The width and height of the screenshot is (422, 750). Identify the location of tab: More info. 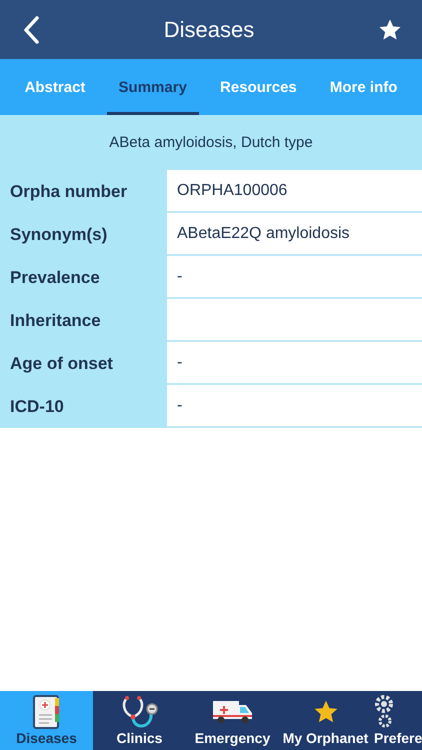
(364, 87).